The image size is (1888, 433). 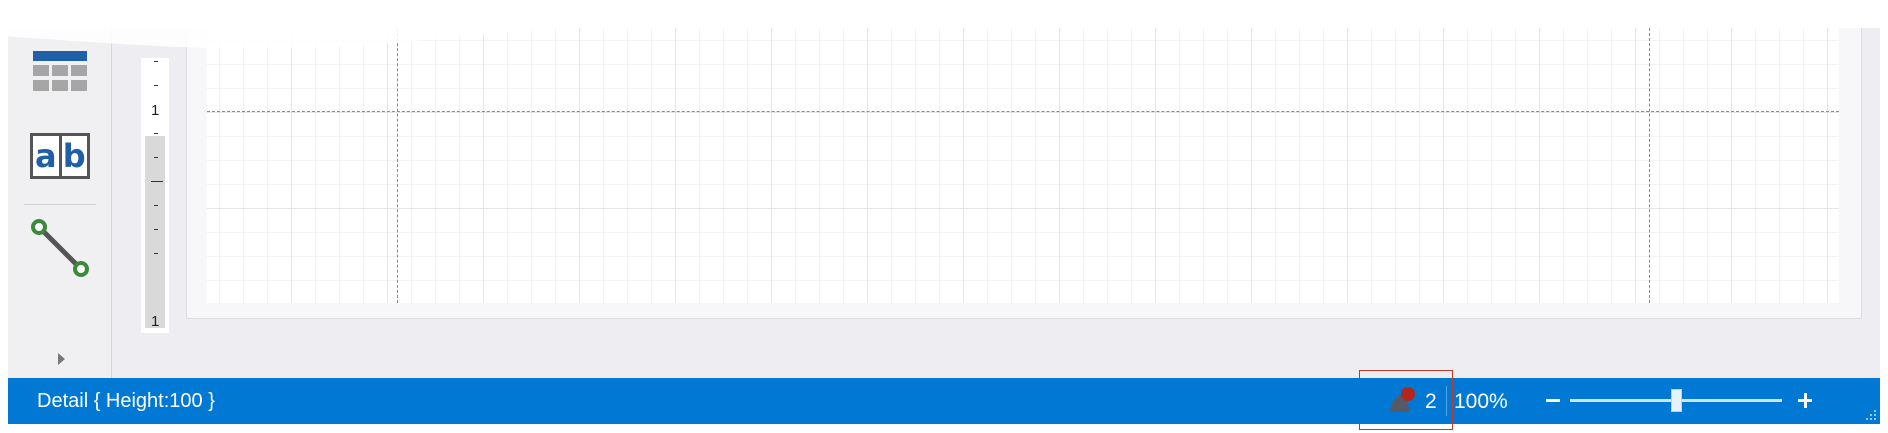 I want to click on notifications-button: 2, so click(x=1406, y=400).